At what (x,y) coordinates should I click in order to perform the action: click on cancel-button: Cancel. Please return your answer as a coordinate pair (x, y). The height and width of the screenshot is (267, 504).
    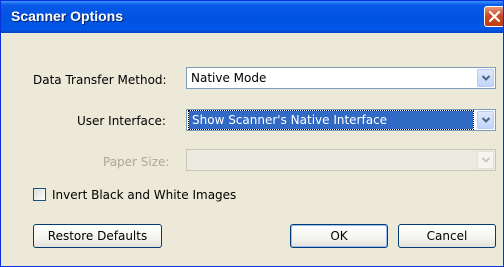
    Looking at the image, I should click on (447, 236).